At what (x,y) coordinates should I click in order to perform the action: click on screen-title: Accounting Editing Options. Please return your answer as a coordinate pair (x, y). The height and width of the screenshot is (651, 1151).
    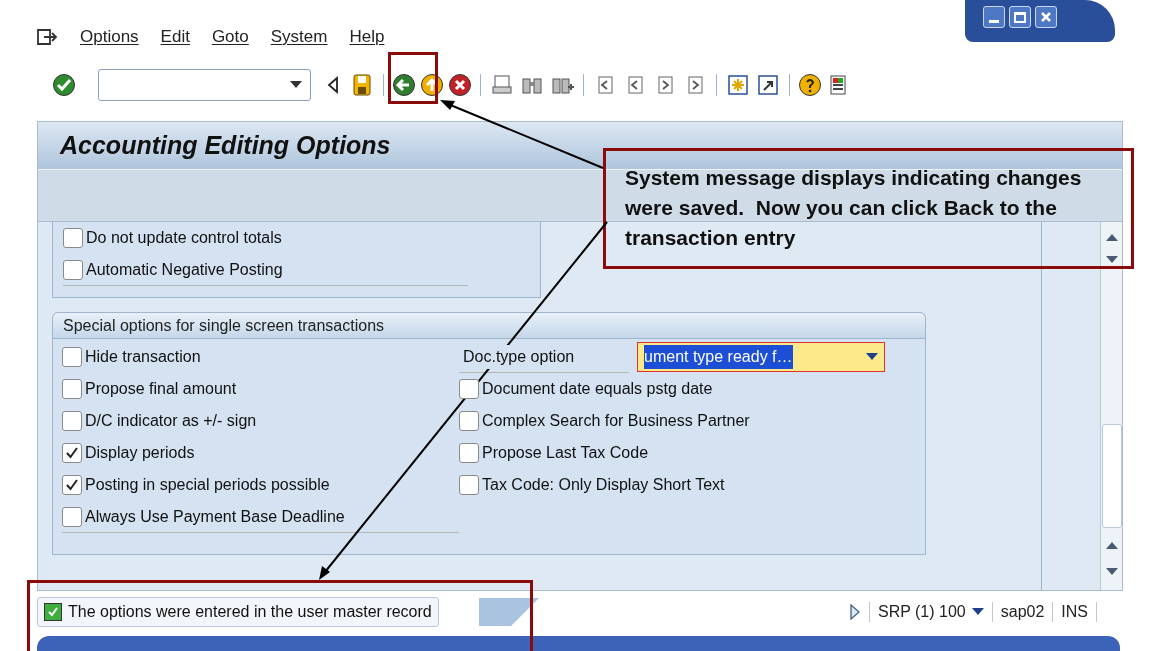
    Looking at the image, I should click on (225, 145).